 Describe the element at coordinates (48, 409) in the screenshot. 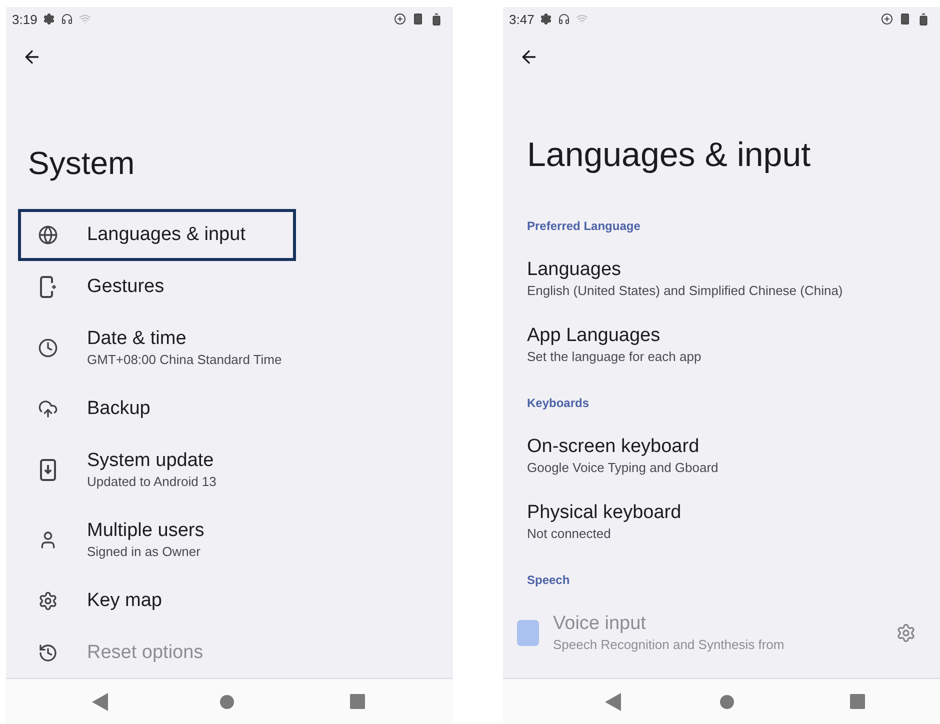

I see `cloud-upload-icon` at that location.